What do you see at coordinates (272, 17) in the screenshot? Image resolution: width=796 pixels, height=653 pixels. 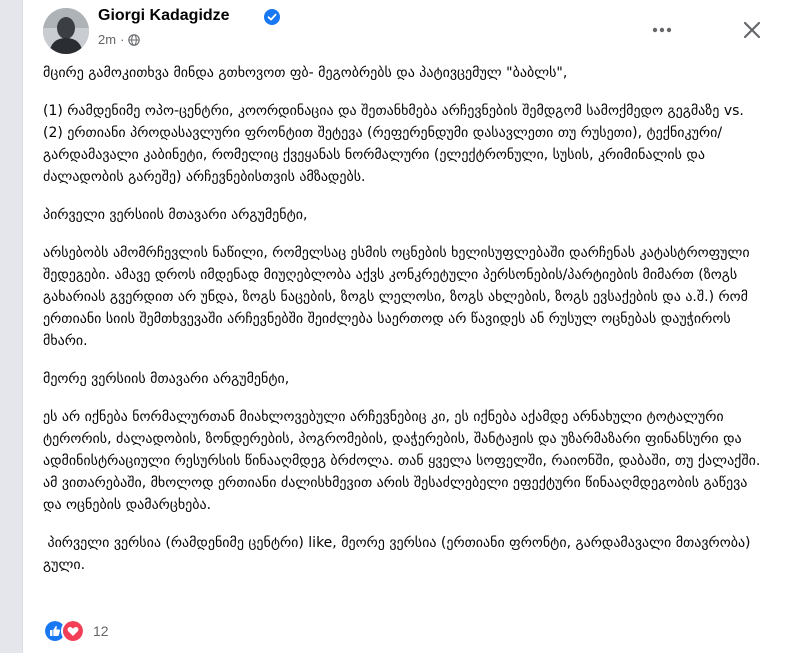 I see `verified-badge-icon` at bounding box center [272, 17].